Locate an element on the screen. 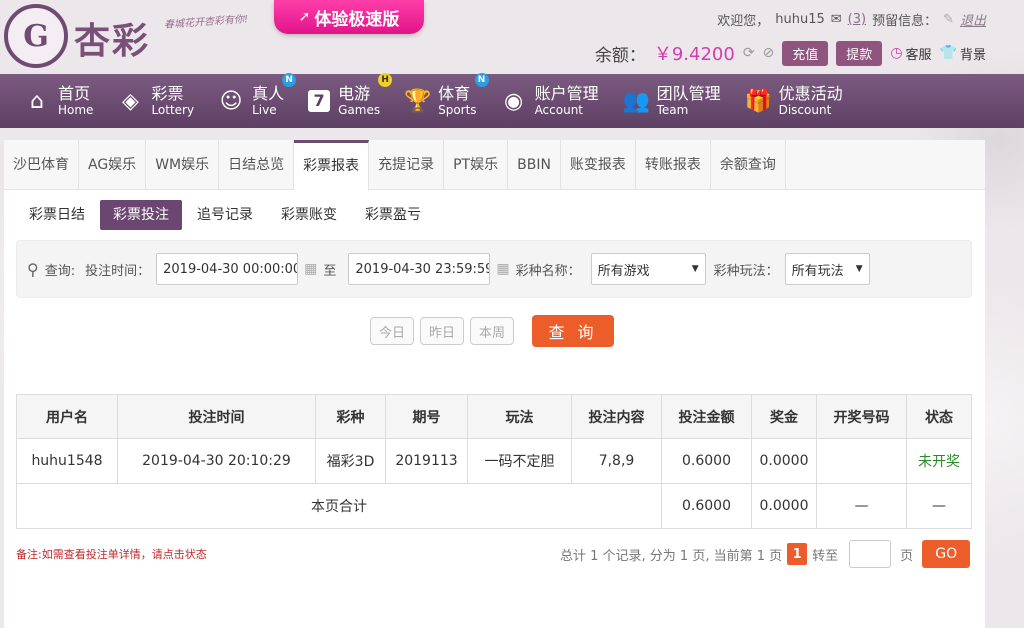 The width and height of the screenshot is (1024, 628). nav-sublabel: Discount is located at coordinates (805, 110).